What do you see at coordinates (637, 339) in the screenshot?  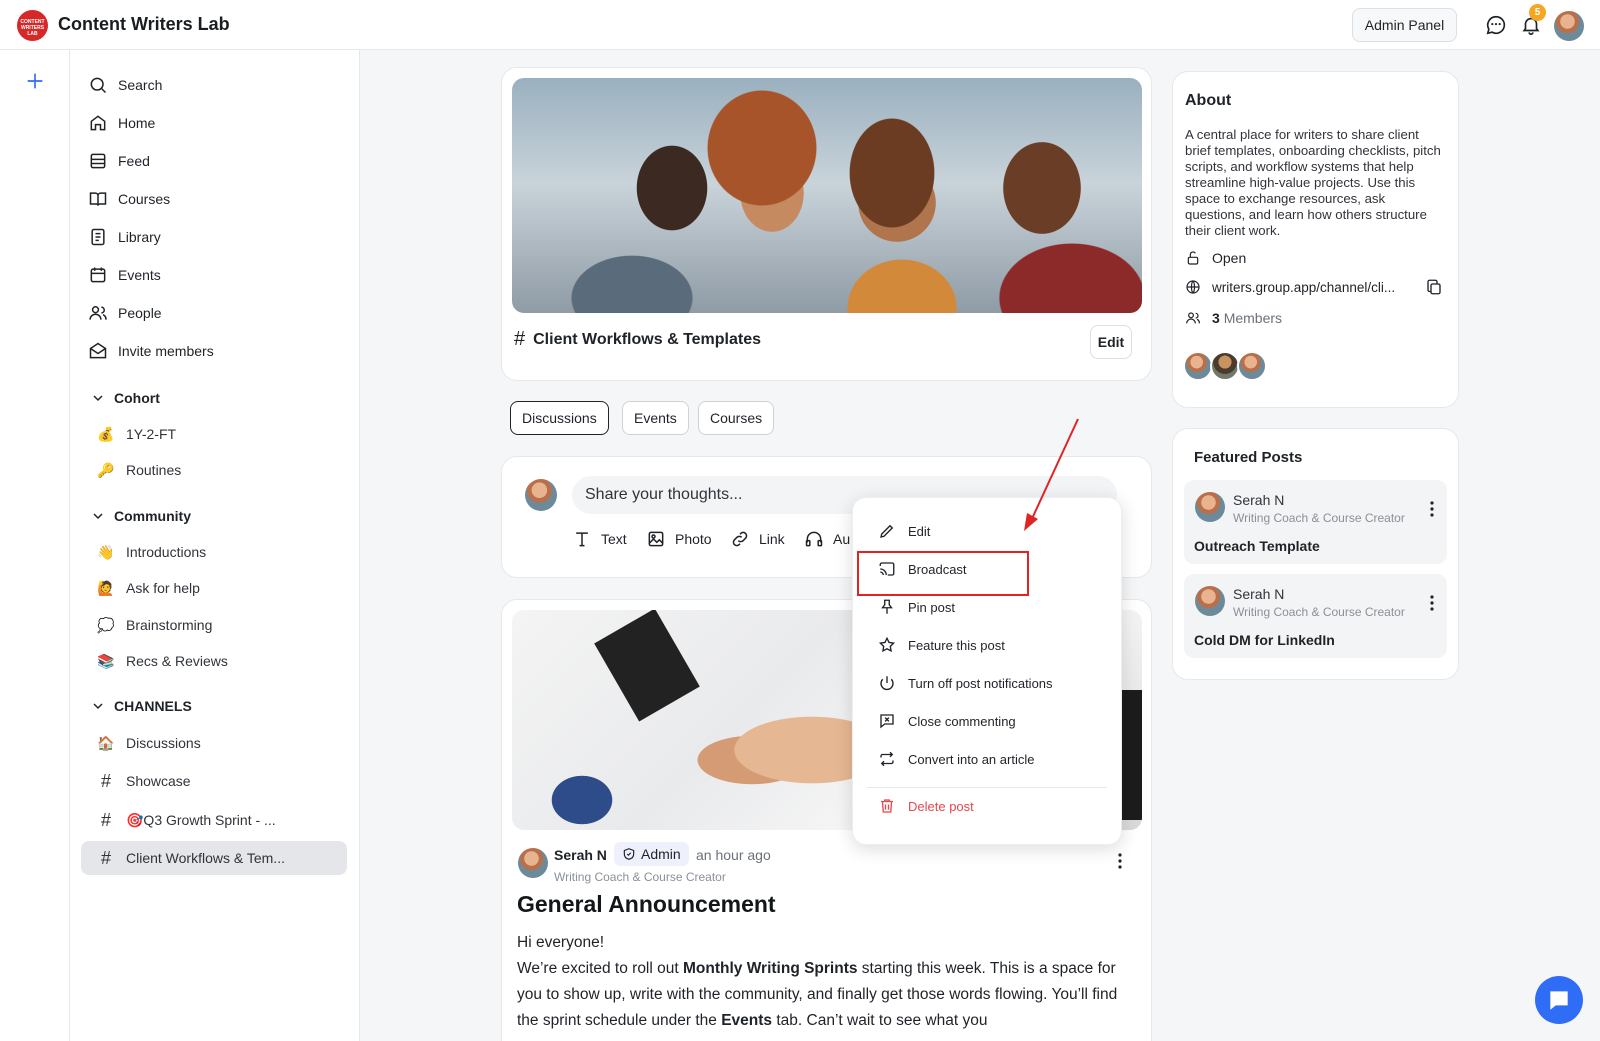 I see `channel-title: # Client Workflows & Templates` at bounding box center [637, 339].